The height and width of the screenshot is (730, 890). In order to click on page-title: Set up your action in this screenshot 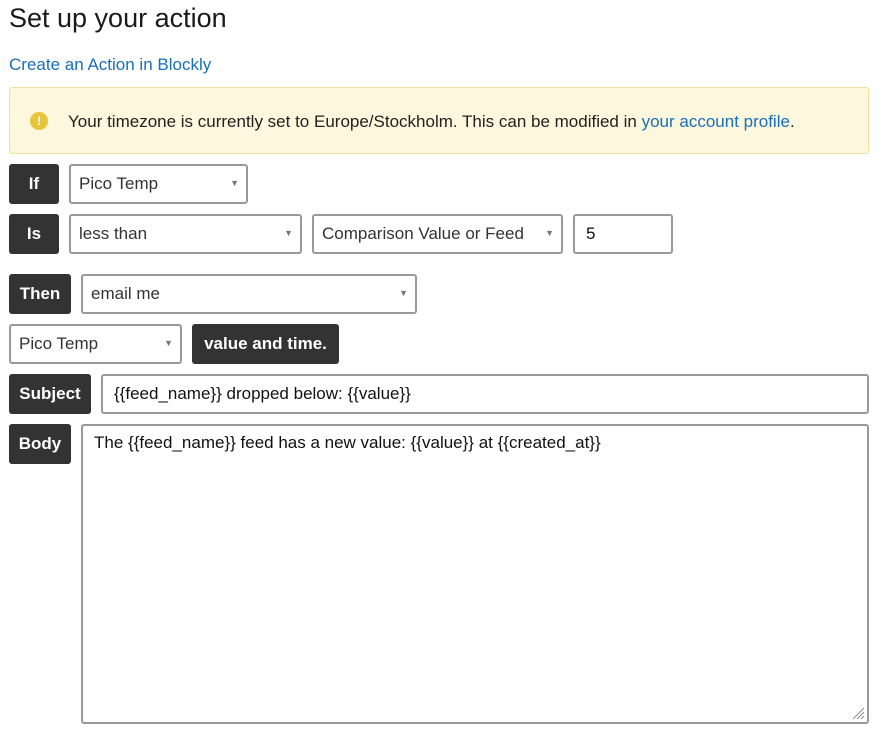, I will do `click(118, 18)`.